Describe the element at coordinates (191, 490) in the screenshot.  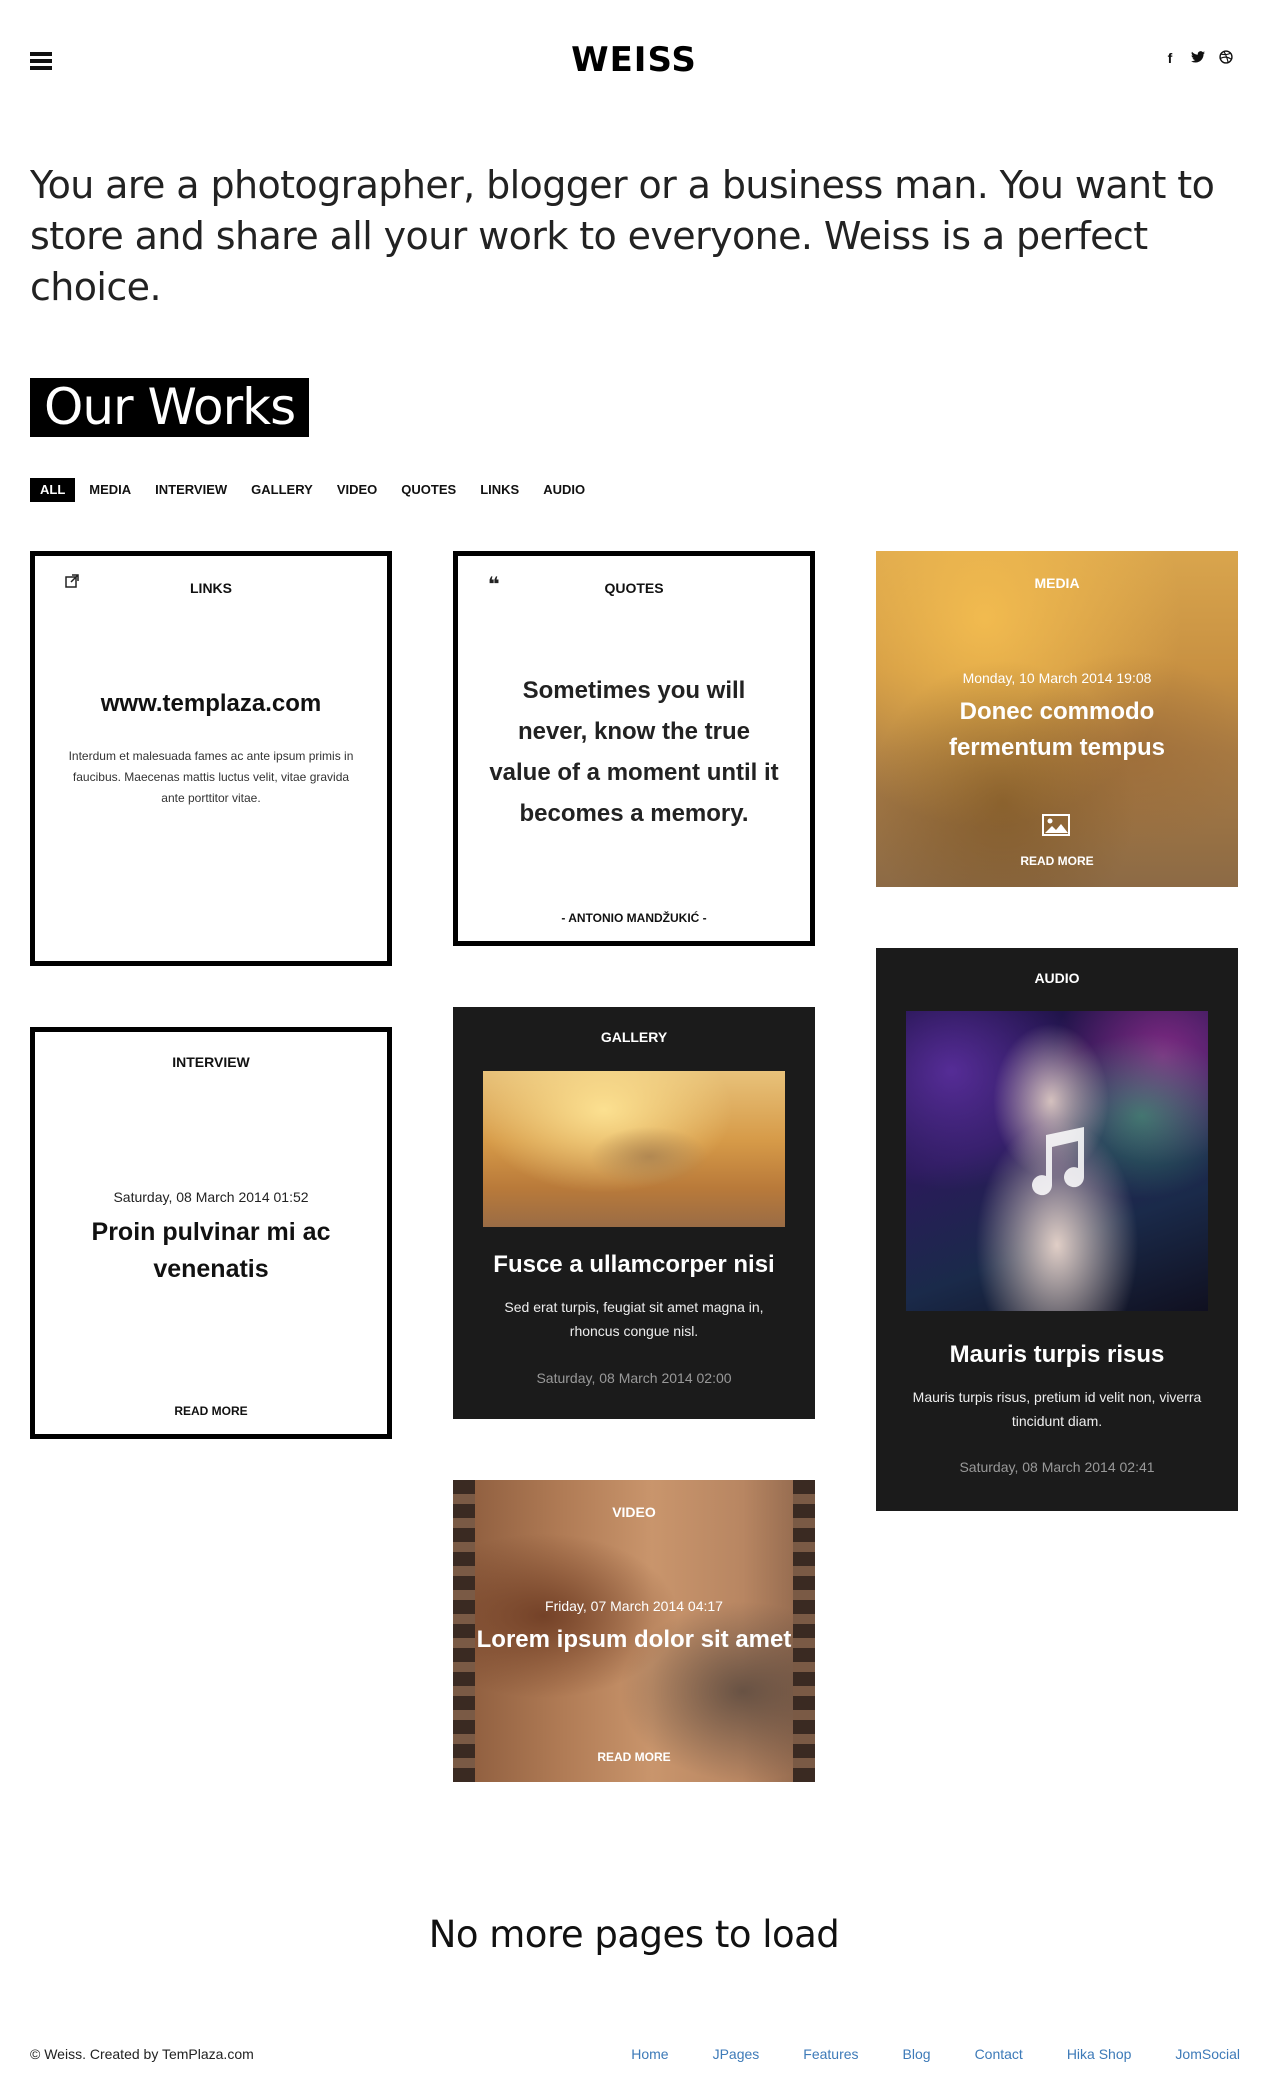
I see `filter-interview: INTERVIEW` at that location.